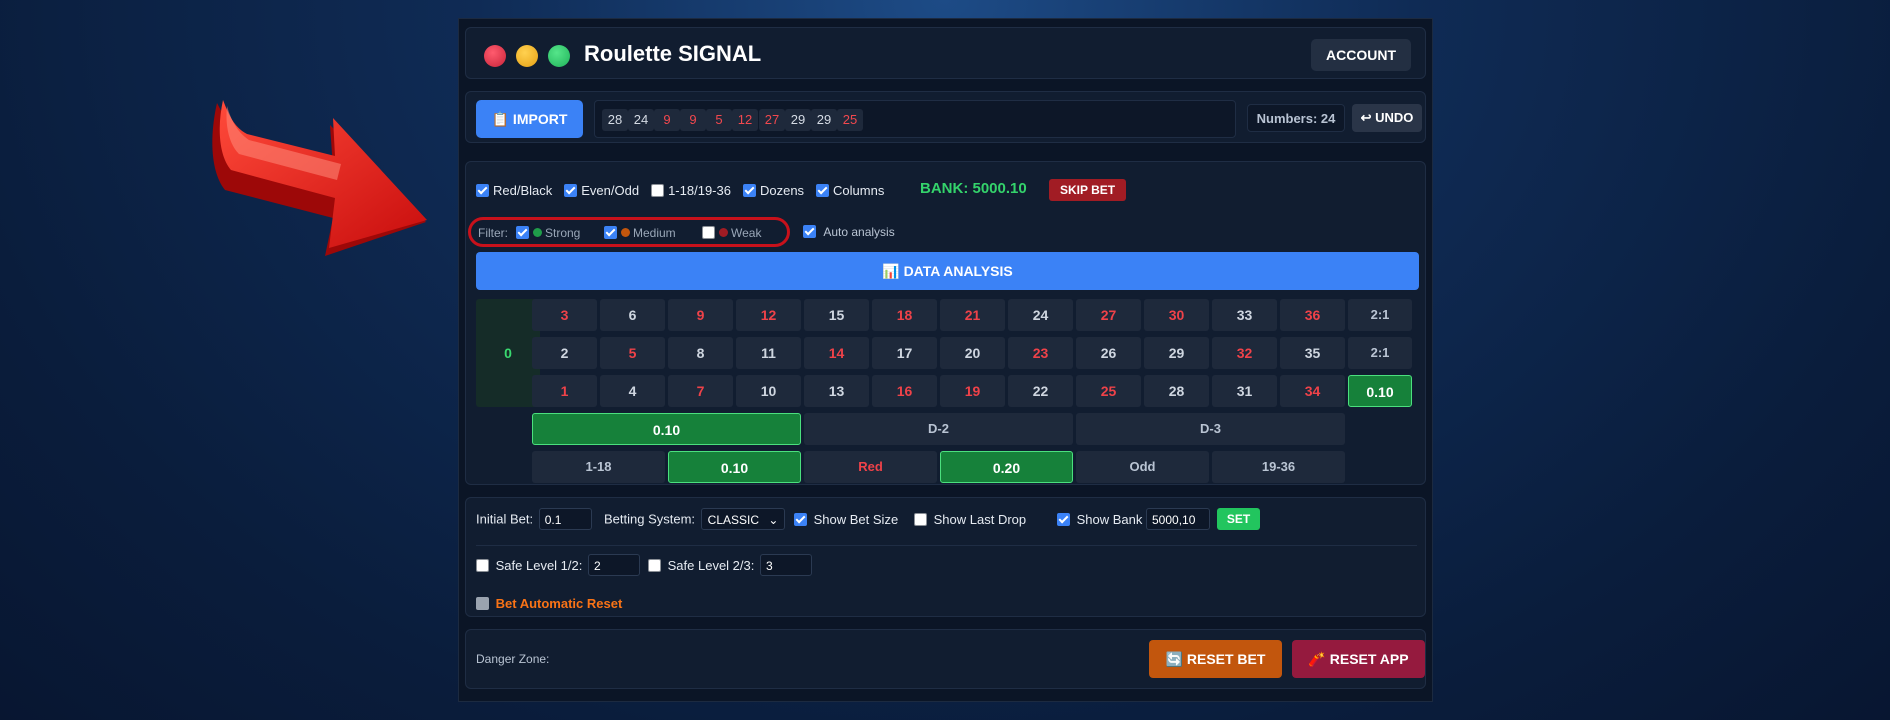 The width and height of the screenshot is (1890, 720). Describe the element at coordinates (1040, 353) in the screenshot. I see `number-cell: 23` at that location.